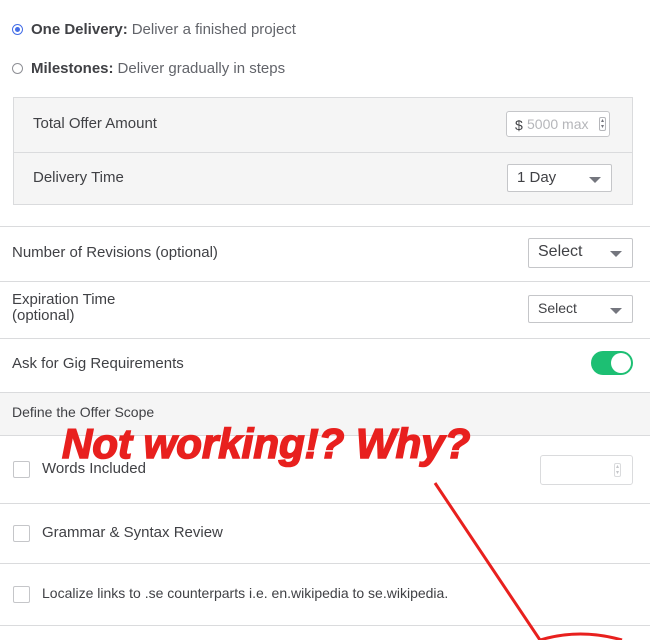 The width and height of the screenshot is (650, 640). I want to click on annotation-arrow, so click(487, 561).